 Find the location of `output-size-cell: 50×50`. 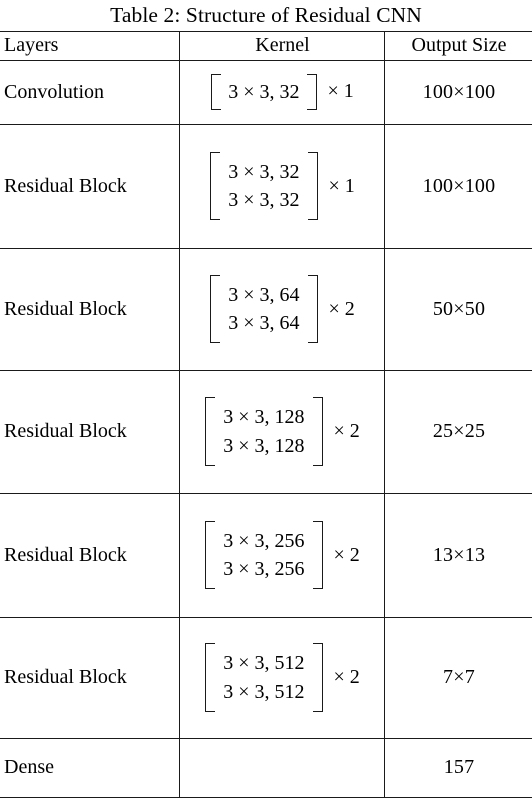

output-size-cell: 50×50 is located at coordinates (459, 309).